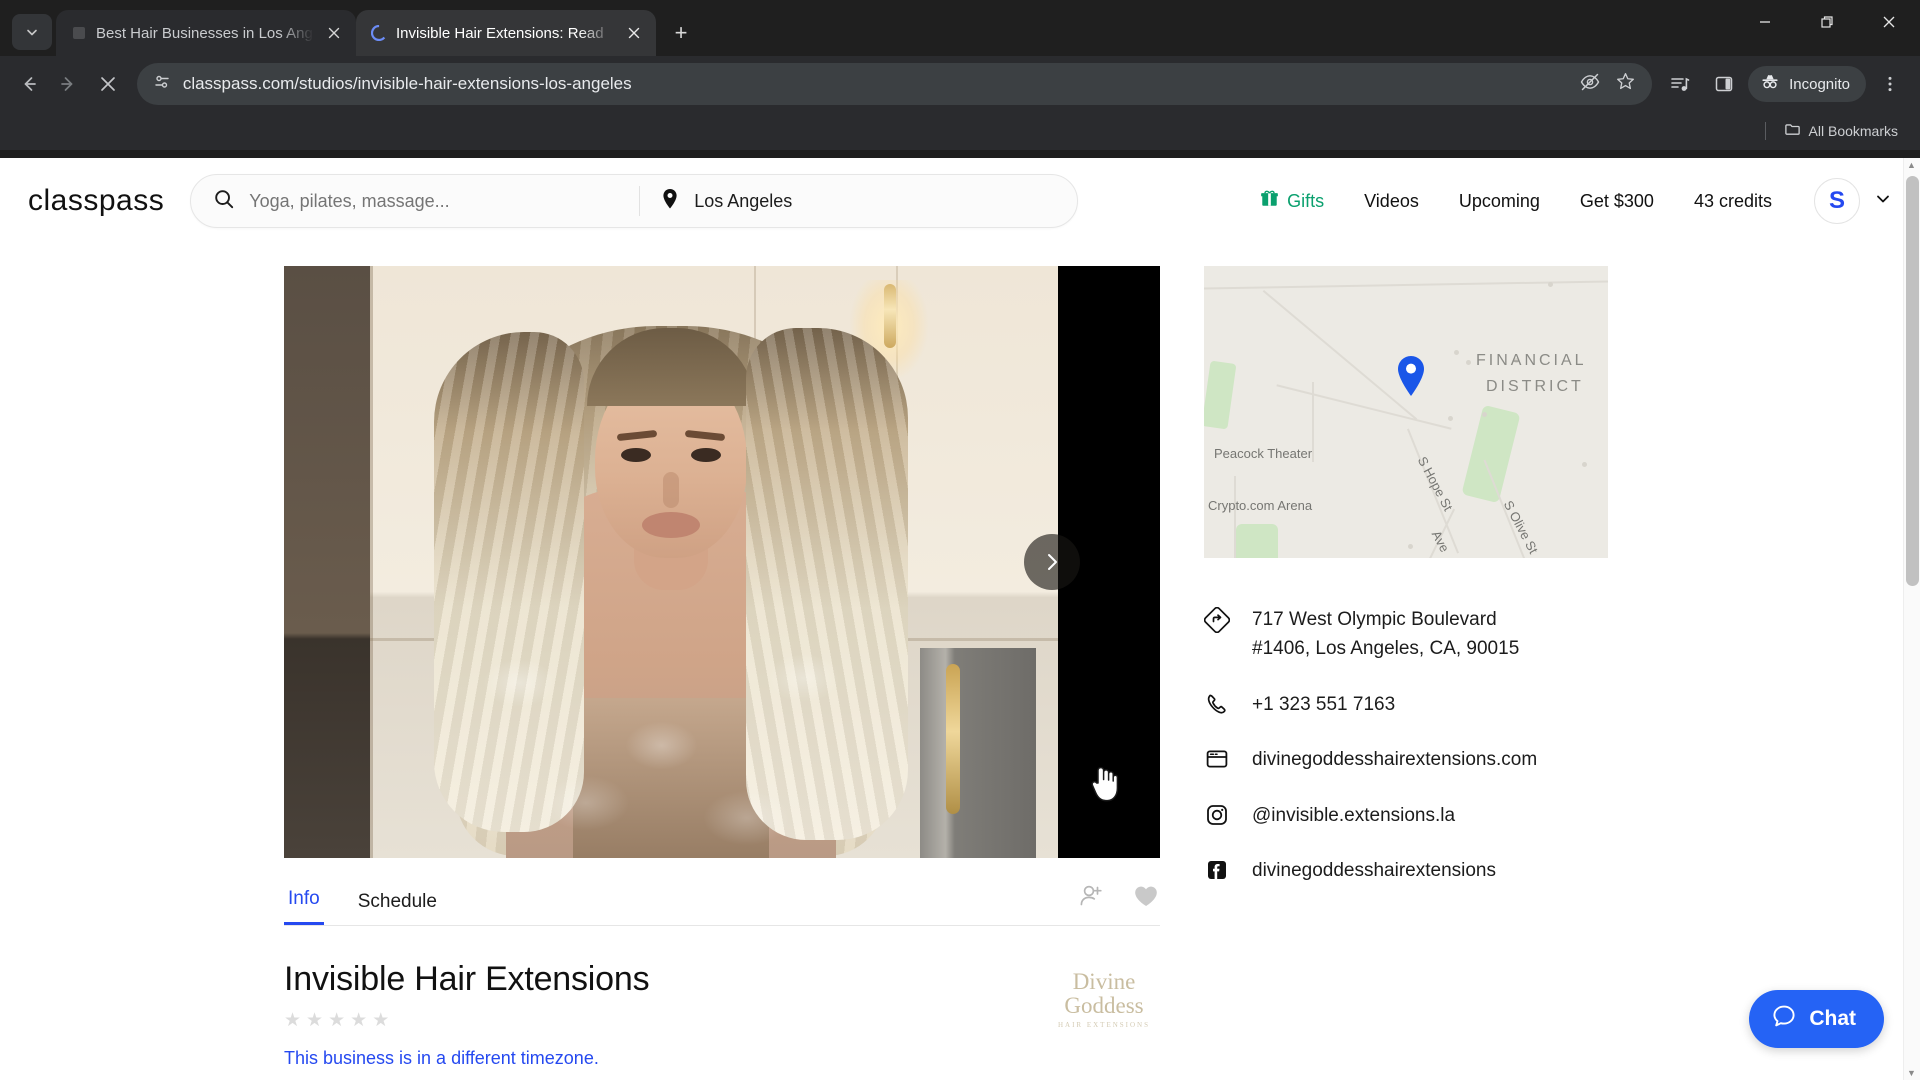  I want to click on add-person-icon, so click(1092, 898).